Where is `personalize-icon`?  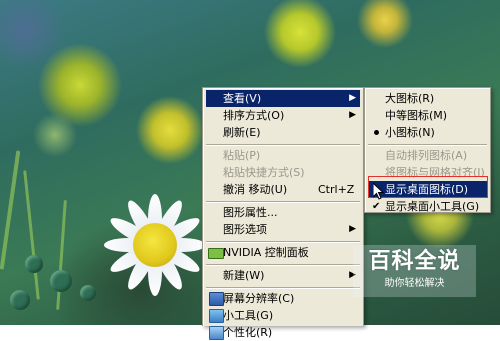 personalize-icon is located at coordinates (216, 333).